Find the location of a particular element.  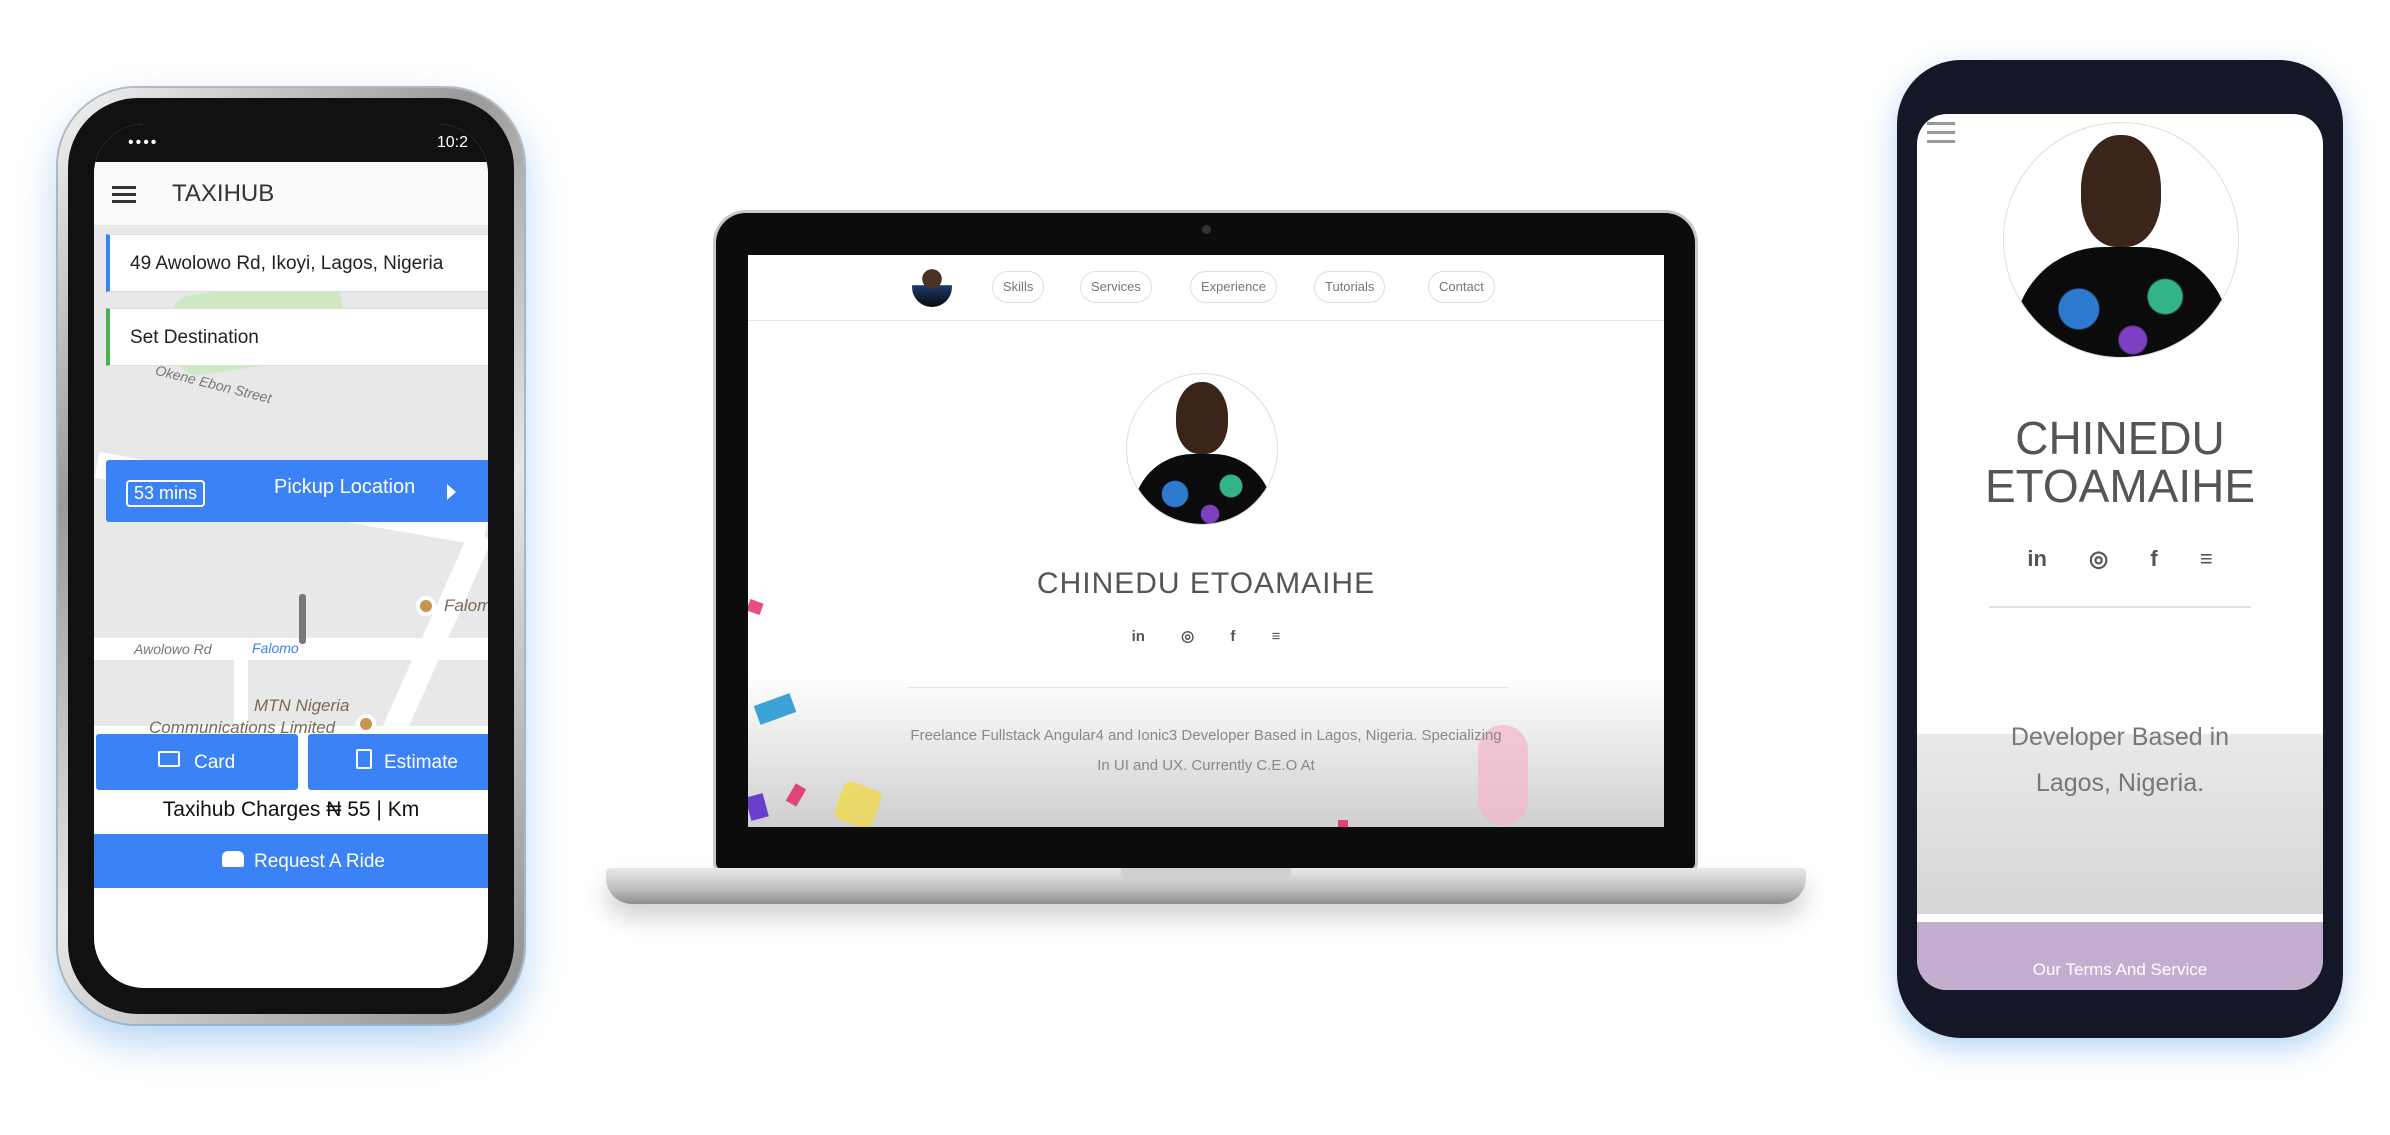

profile-name-line: ETOAMAIHE is located at coordinates (2120, 486).